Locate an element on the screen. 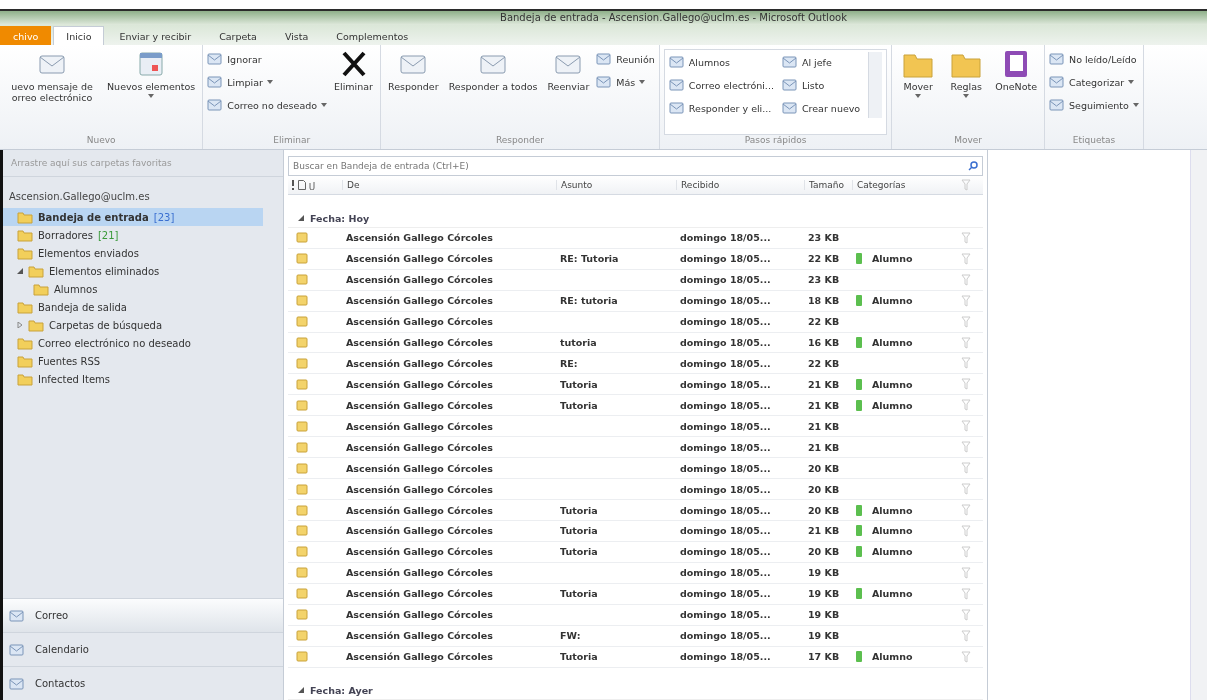 The image size is (1207, 700). folder-item: Elementos eliminados is located at coordinates (133, 271).